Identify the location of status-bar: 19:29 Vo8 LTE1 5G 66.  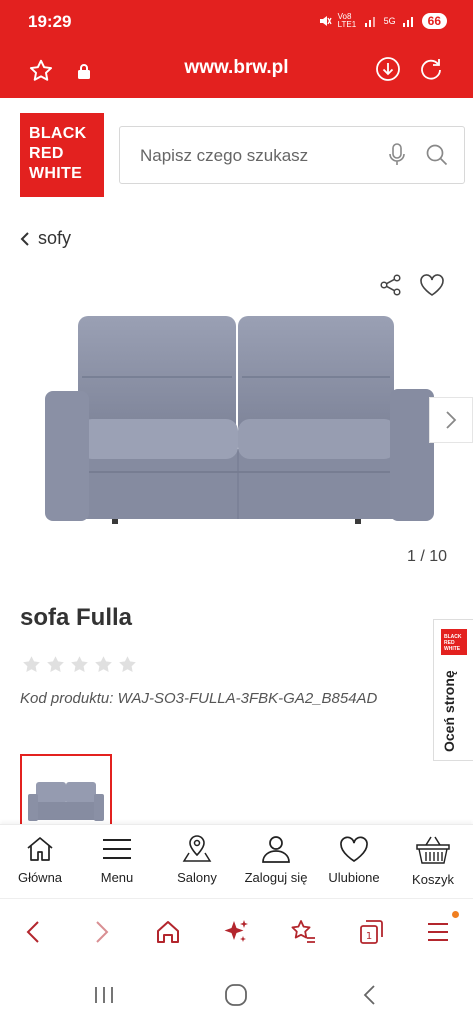
(236, 22).